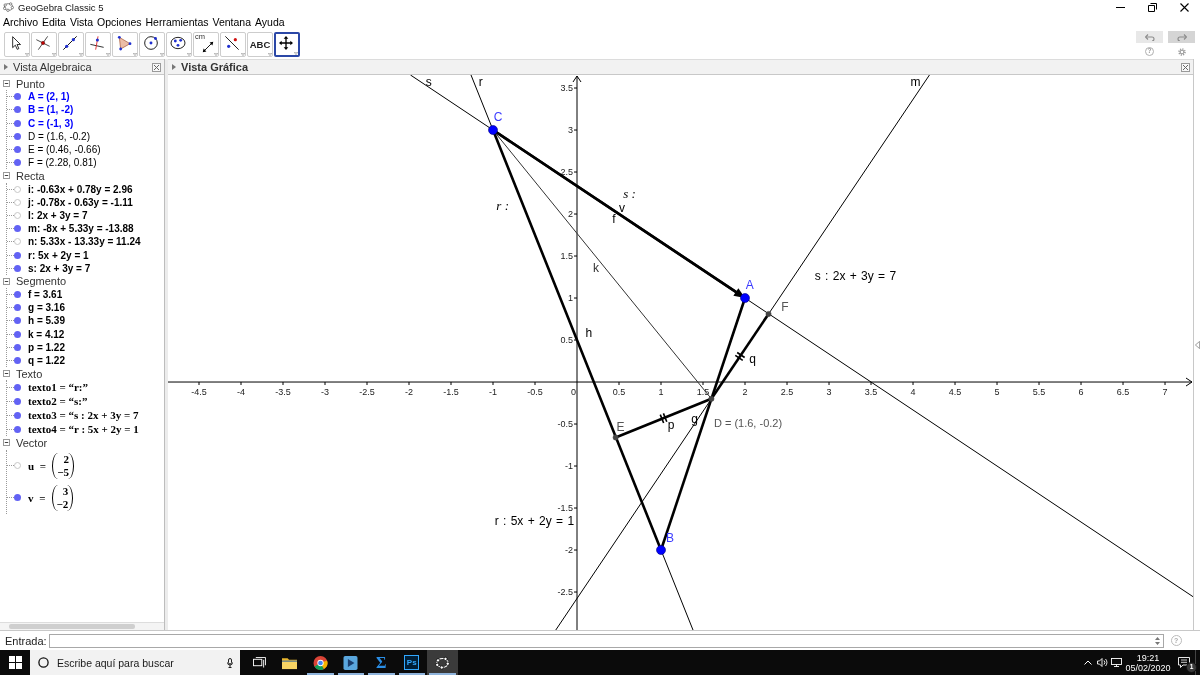  Describe the element at coordinates (287, 44) in the screenshot. I see `tool-button` at that location.